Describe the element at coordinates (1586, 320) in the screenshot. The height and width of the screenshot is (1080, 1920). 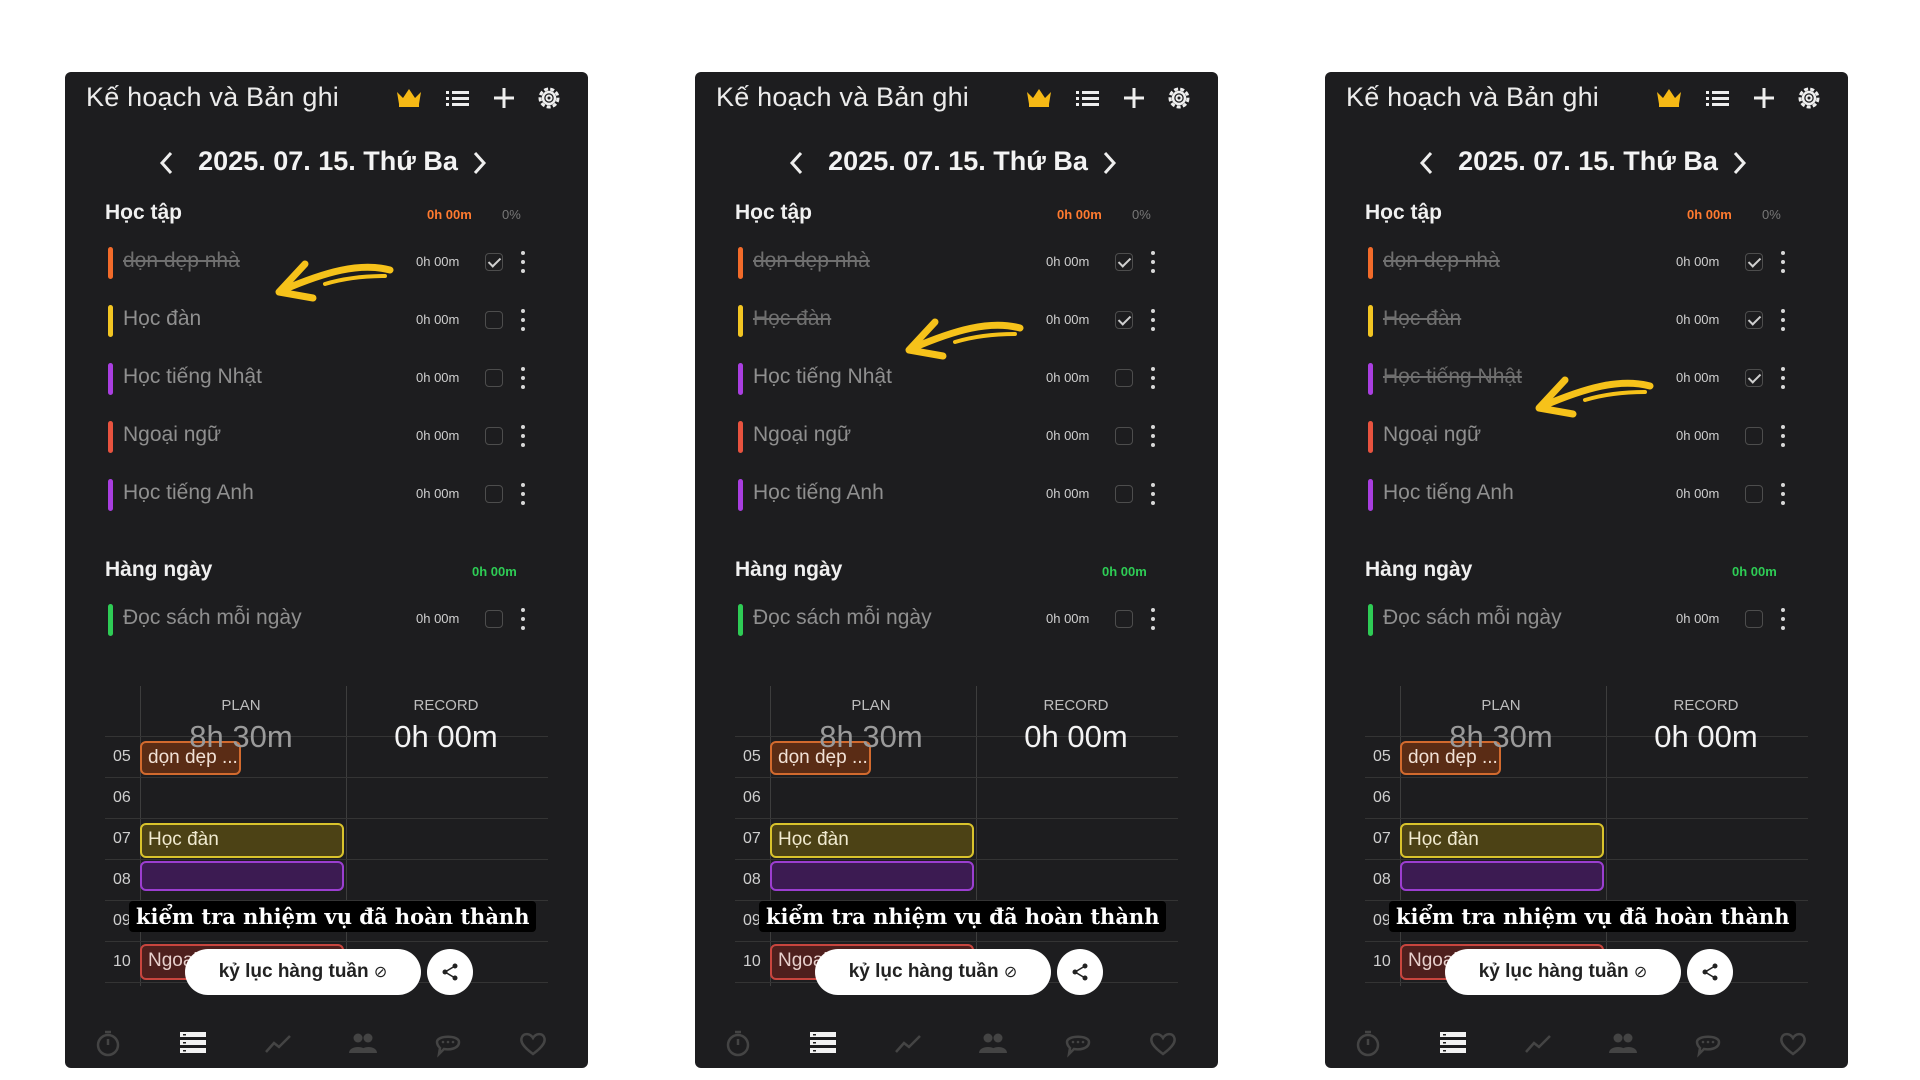
I see `task-row: Học đàn 0h 00m` at that location.